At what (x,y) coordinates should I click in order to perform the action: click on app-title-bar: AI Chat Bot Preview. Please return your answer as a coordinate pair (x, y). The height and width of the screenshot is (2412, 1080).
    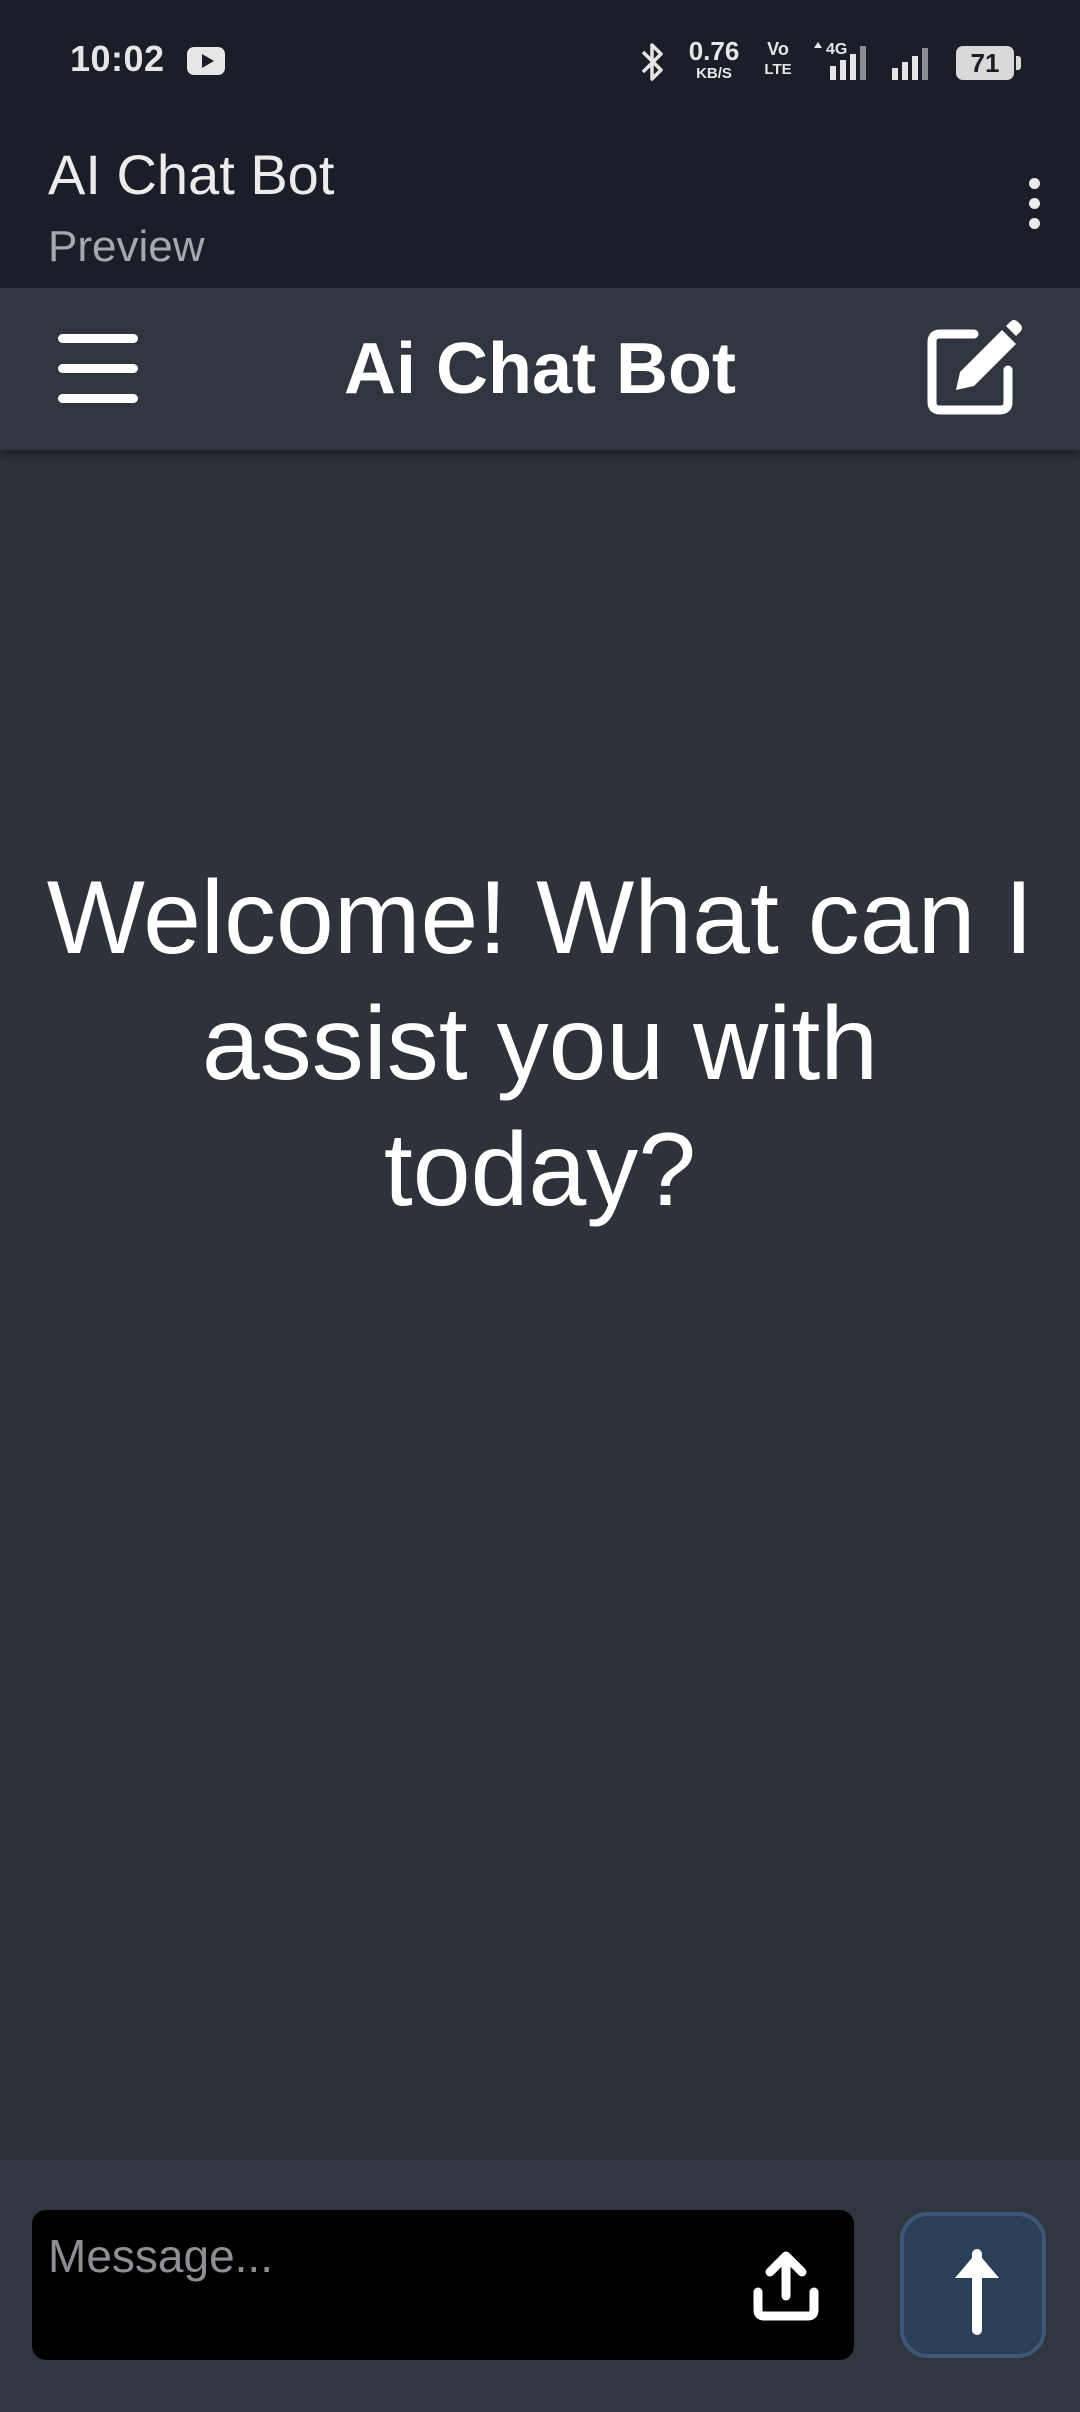
    Looking at the image, I should click on (540, 203).